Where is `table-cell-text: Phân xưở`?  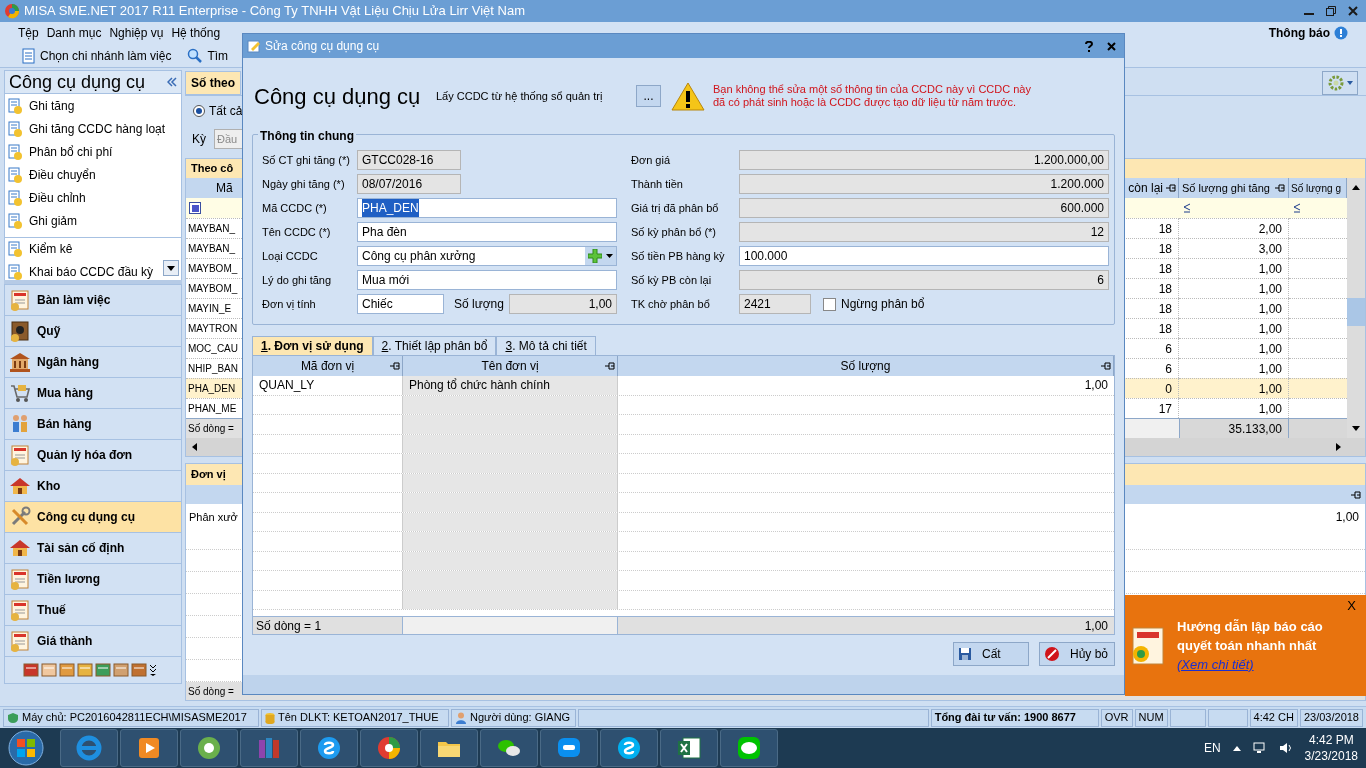 table-cell-text: Phân xưở is located at coordinates (213, 517).